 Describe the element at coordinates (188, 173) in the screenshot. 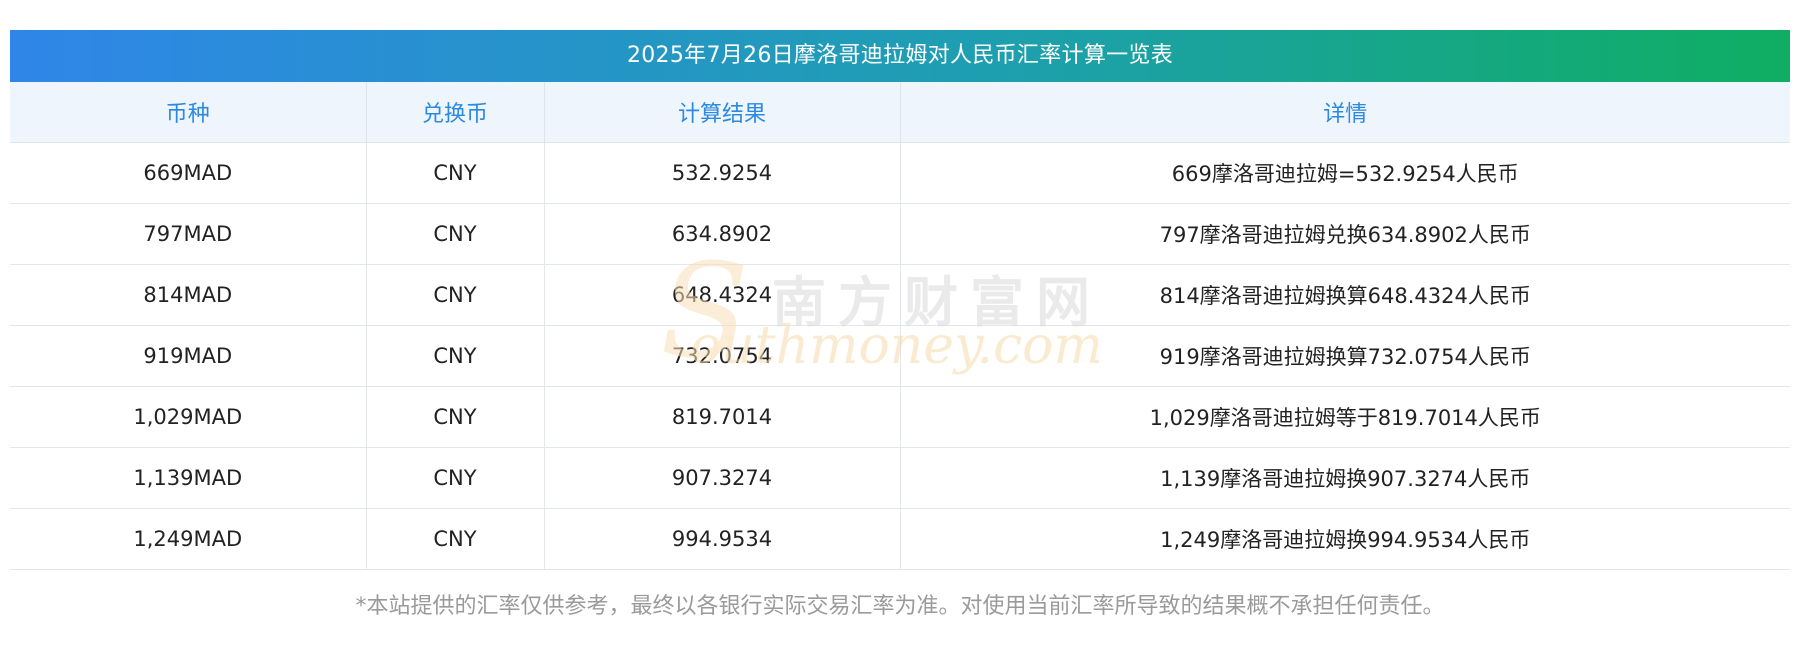

I see `cell-currency: 669MAD` at that location.